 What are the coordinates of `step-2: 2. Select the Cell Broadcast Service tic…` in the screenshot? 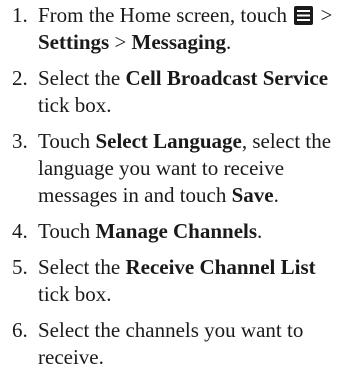 It's located at (175, 92).